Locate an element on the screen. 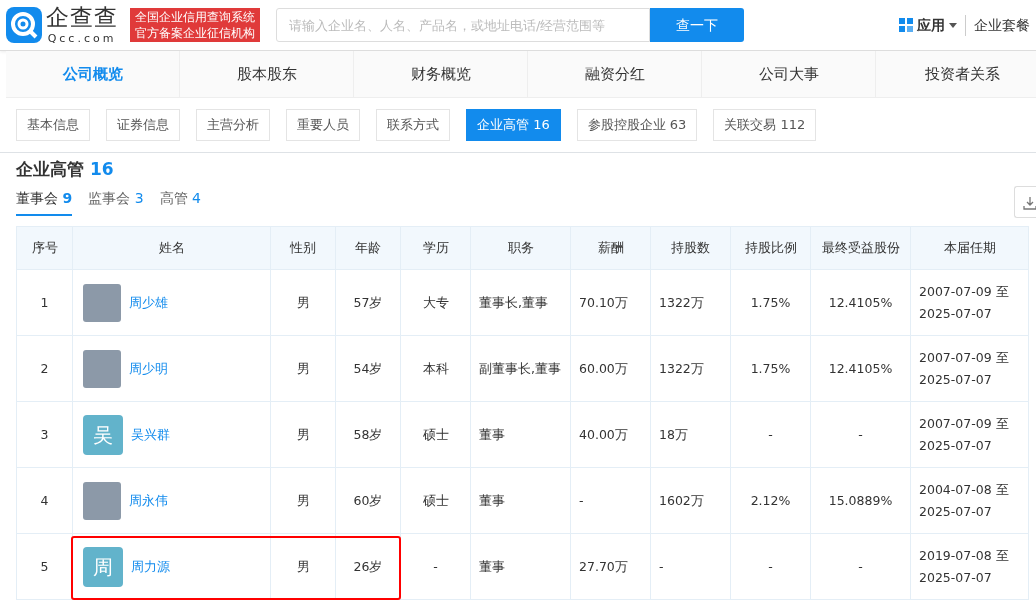 This screenshot has width=1036, height=600. table-cell: 60.00万 is located at coordinates (610, 368).